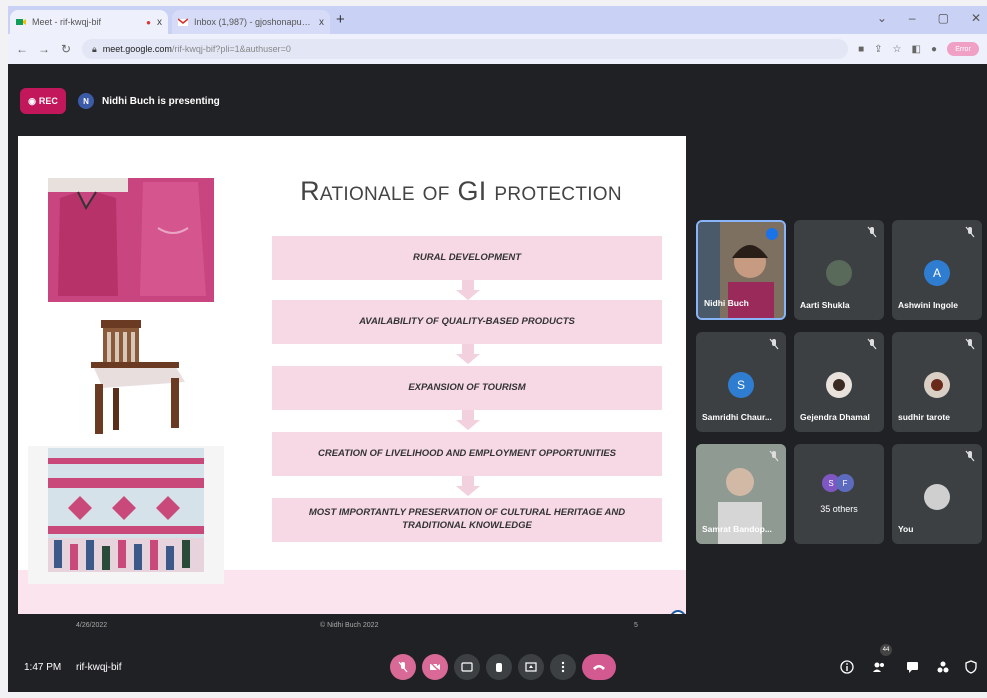 Image resolution: width=987 pixels, height=698 pixels. I want to click on participant-name: Gejendra Dhamal, so click(835, 417).